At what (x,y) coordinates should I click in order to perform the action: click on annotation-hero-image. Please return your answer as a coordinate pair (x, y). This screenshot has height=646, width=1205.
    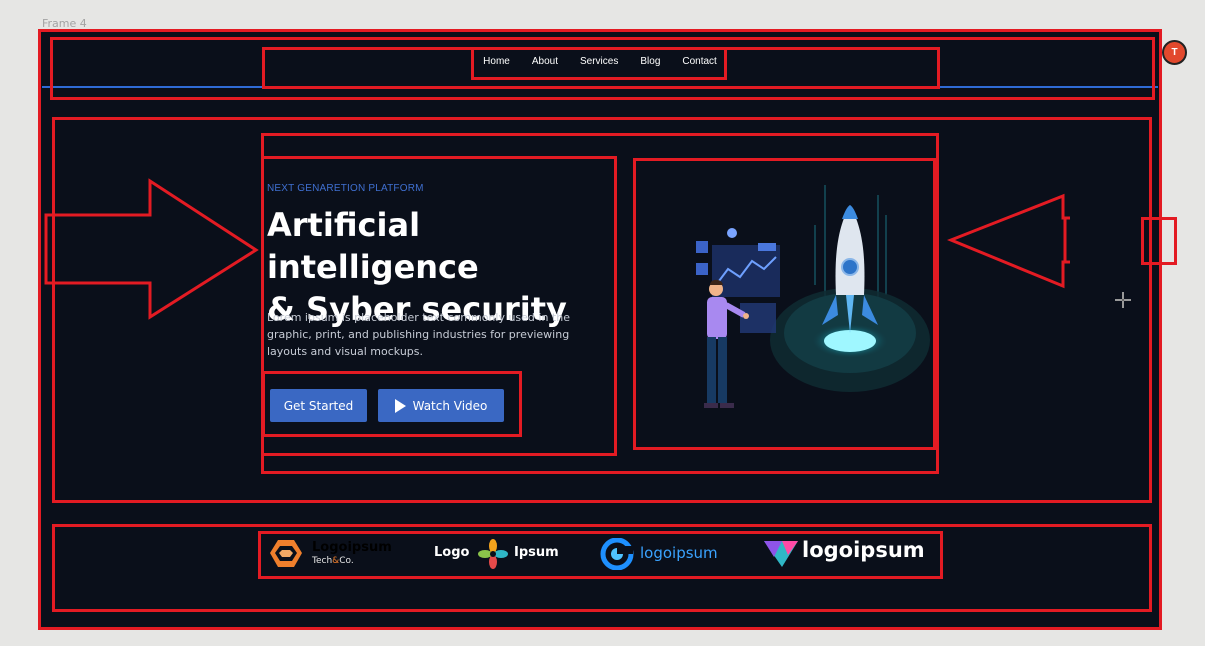
    Looking at the image, I should click on (784, 304).